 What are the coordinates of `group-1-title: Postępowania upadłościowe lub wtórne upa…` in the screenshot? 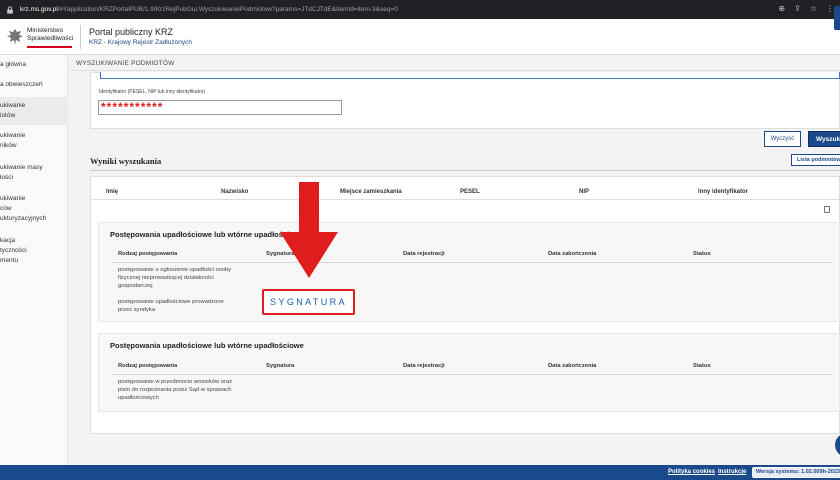 It's located at (207, 234).